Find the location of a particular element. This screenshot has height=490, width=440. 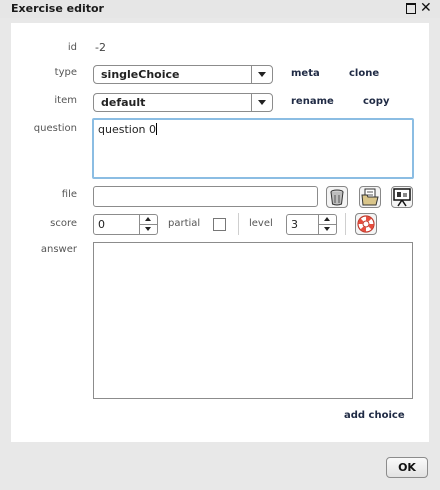

present-button is located at coordinates (402, 197).